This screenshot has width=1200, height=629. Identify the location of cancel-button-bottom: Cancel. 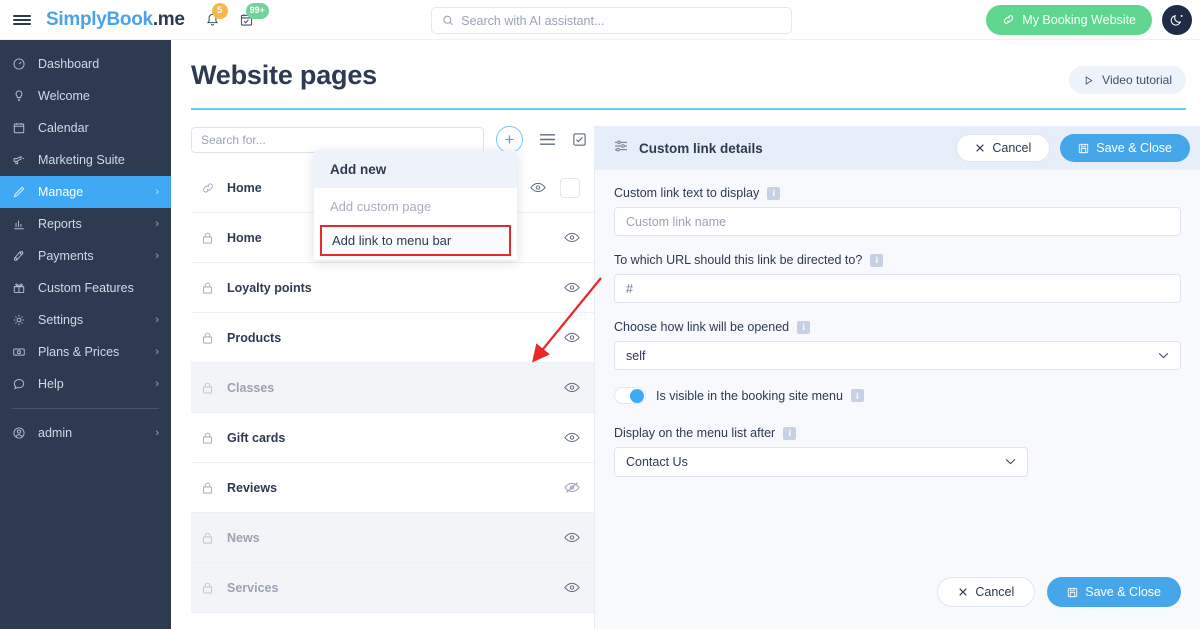
(986, 592).